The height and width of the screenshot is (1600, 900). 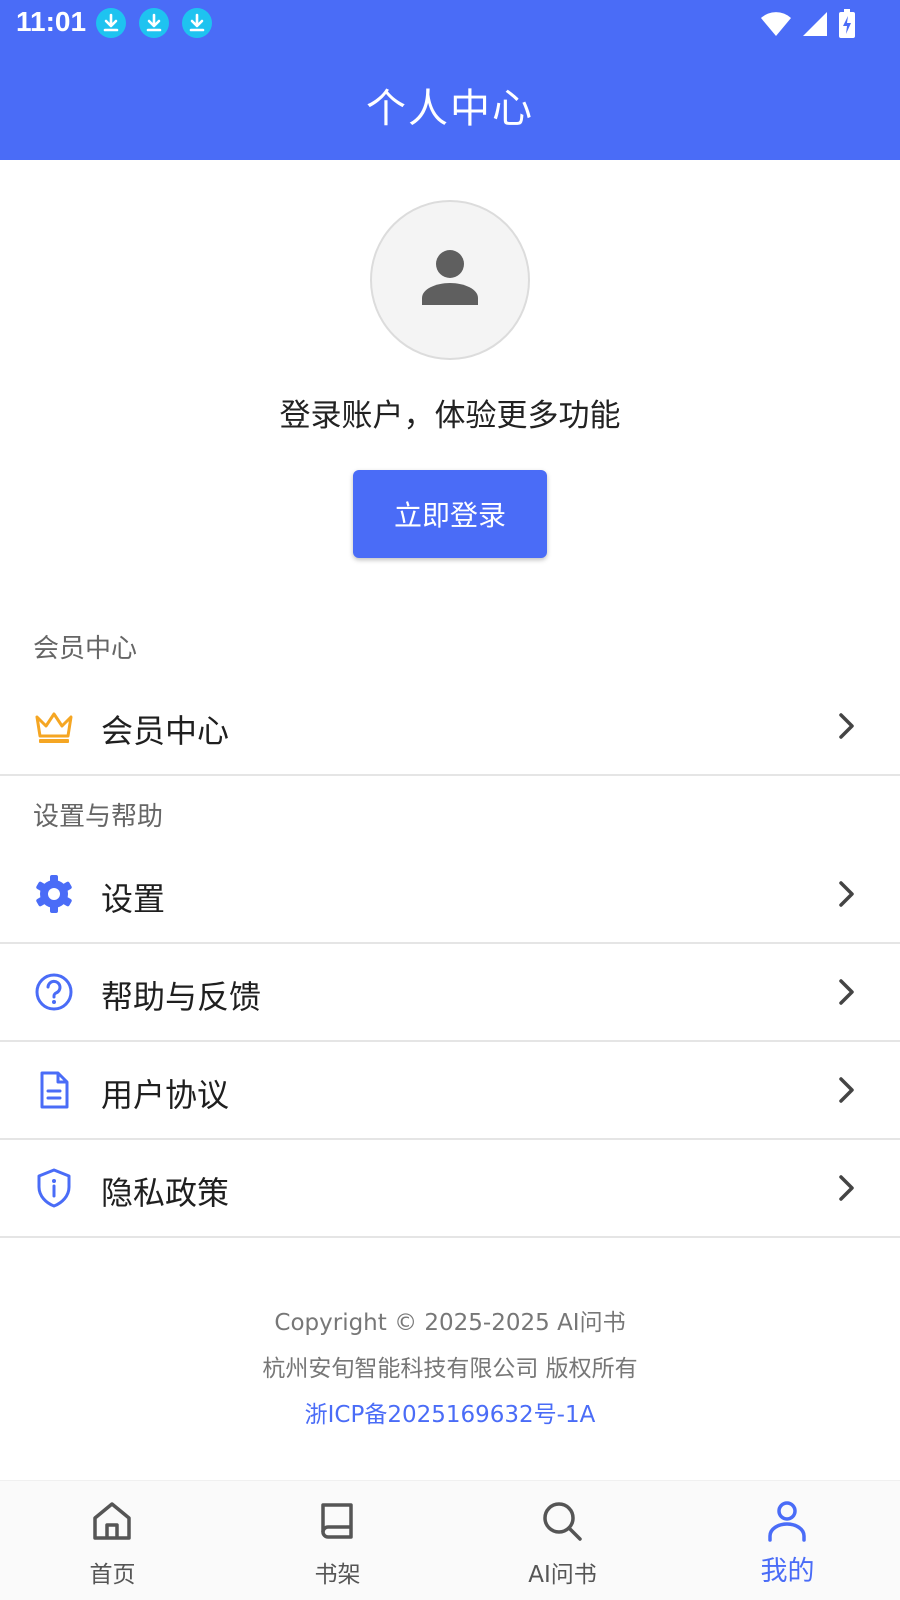 I want to click on login-prompt: 登录账户，体验更多功能, so click(x=450, y=416).